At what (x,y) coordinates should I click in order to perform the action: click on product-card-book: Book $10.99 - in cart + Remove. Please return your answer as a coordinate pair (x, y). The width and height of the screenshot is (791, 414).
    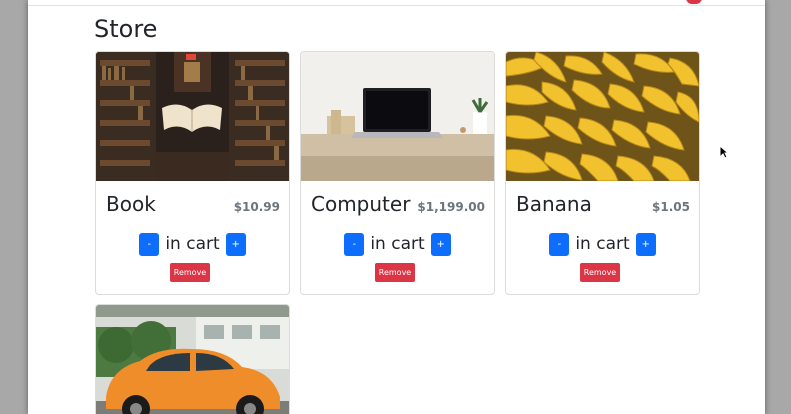
    Looking at the image, I should click on (192, 173).